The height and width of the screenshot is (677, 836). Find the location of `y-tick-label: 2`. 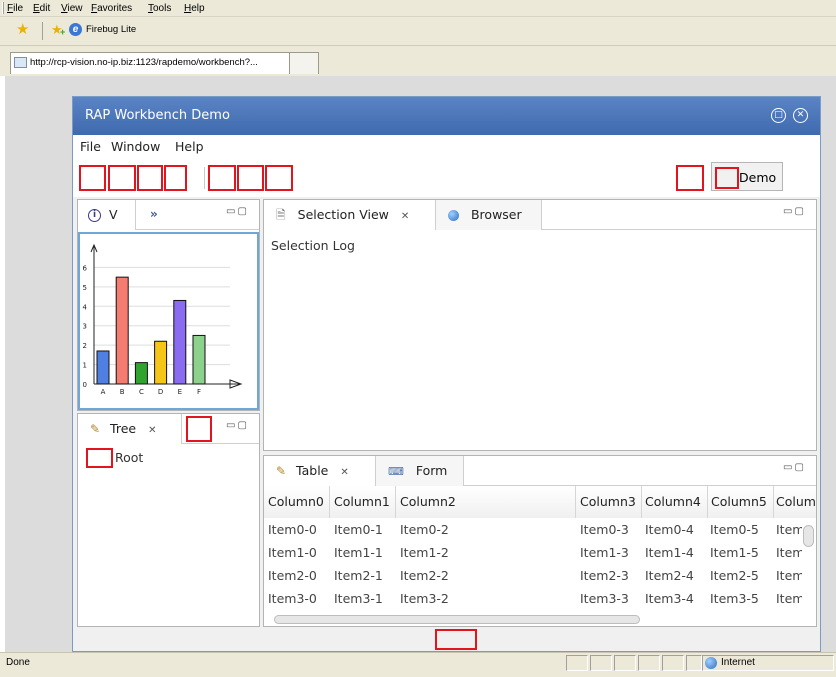

y-tick-label: 2 is located at coordinates (85, 346).